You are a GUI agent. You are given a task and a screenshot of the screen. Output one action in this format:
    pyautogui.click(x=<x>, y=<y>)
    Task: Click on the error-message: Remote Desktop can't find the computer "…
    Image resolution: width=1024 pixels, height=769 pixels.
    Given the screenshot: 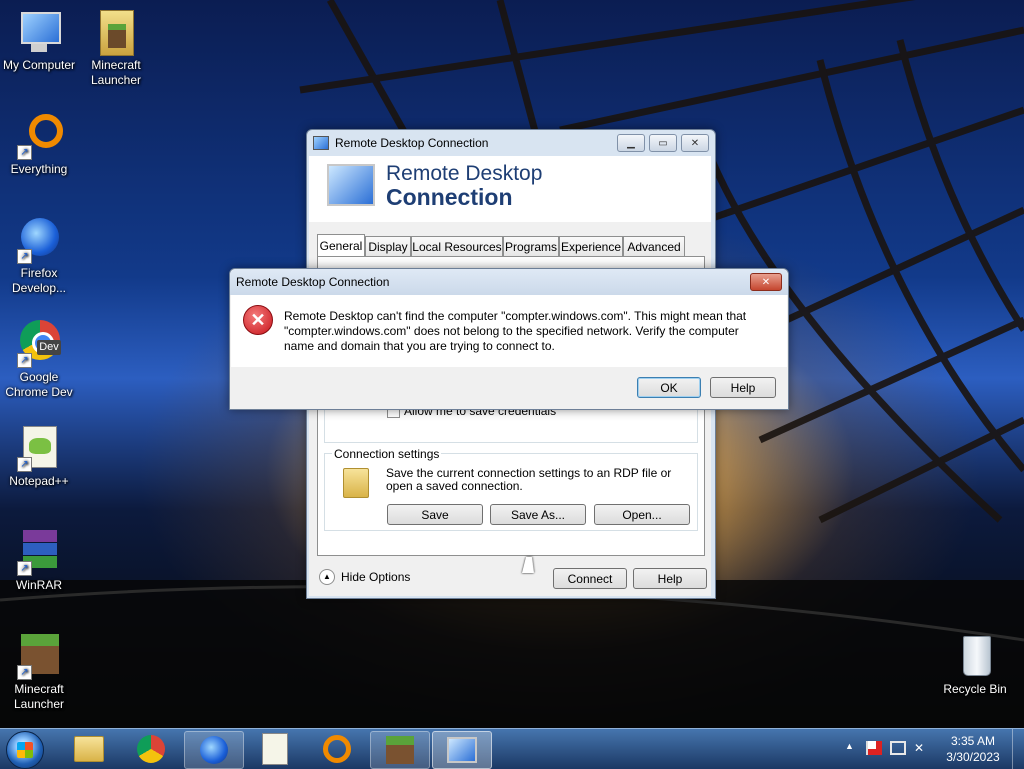 What is the action you would take?
    pyautogui.click(x=515, y=331)
    